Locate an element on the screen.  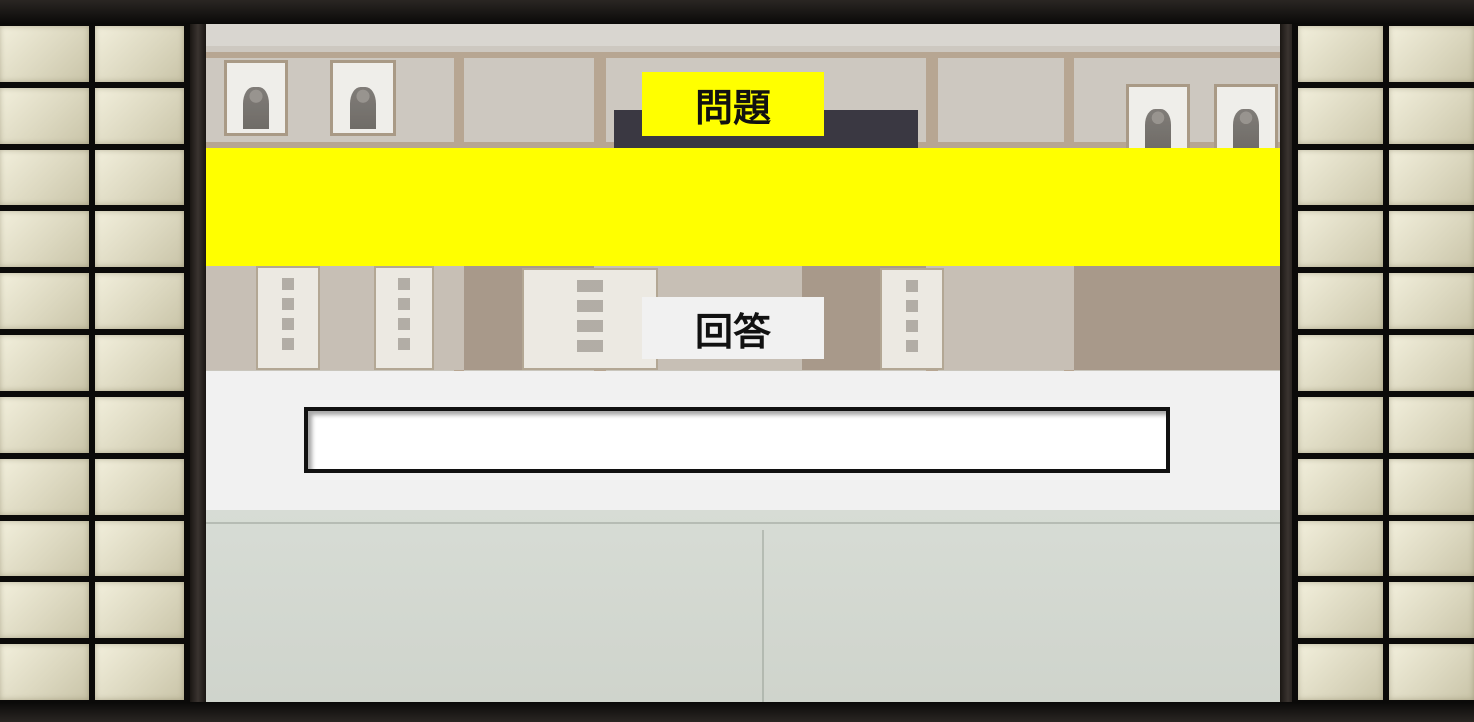
bottom-frame-bar is located at coordinates (737, 712).